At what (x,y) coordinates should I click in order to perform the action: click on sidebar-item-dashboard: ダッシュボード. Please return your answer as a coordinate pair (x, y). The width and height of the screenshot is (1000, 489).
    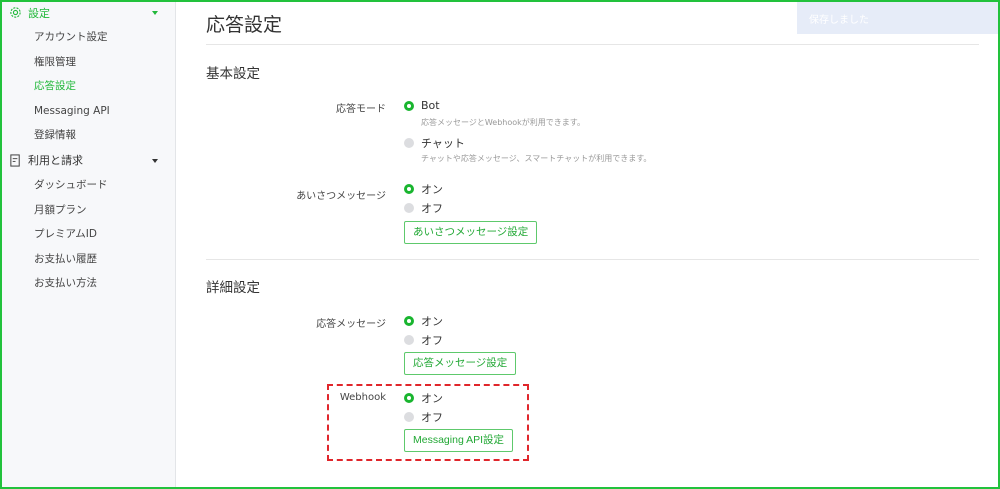
    Looking at the image, I should click on (87, 185).